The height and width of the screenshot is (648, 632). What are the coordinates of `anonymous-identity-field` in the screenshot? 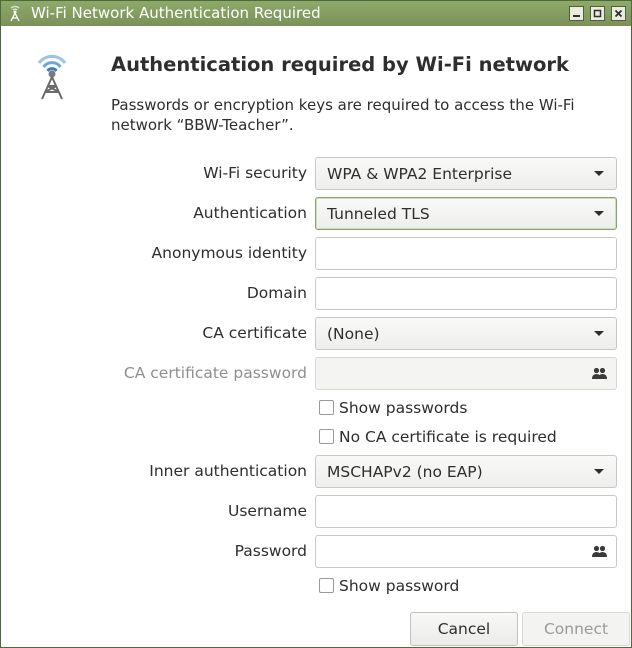 It's located at (466, 253).